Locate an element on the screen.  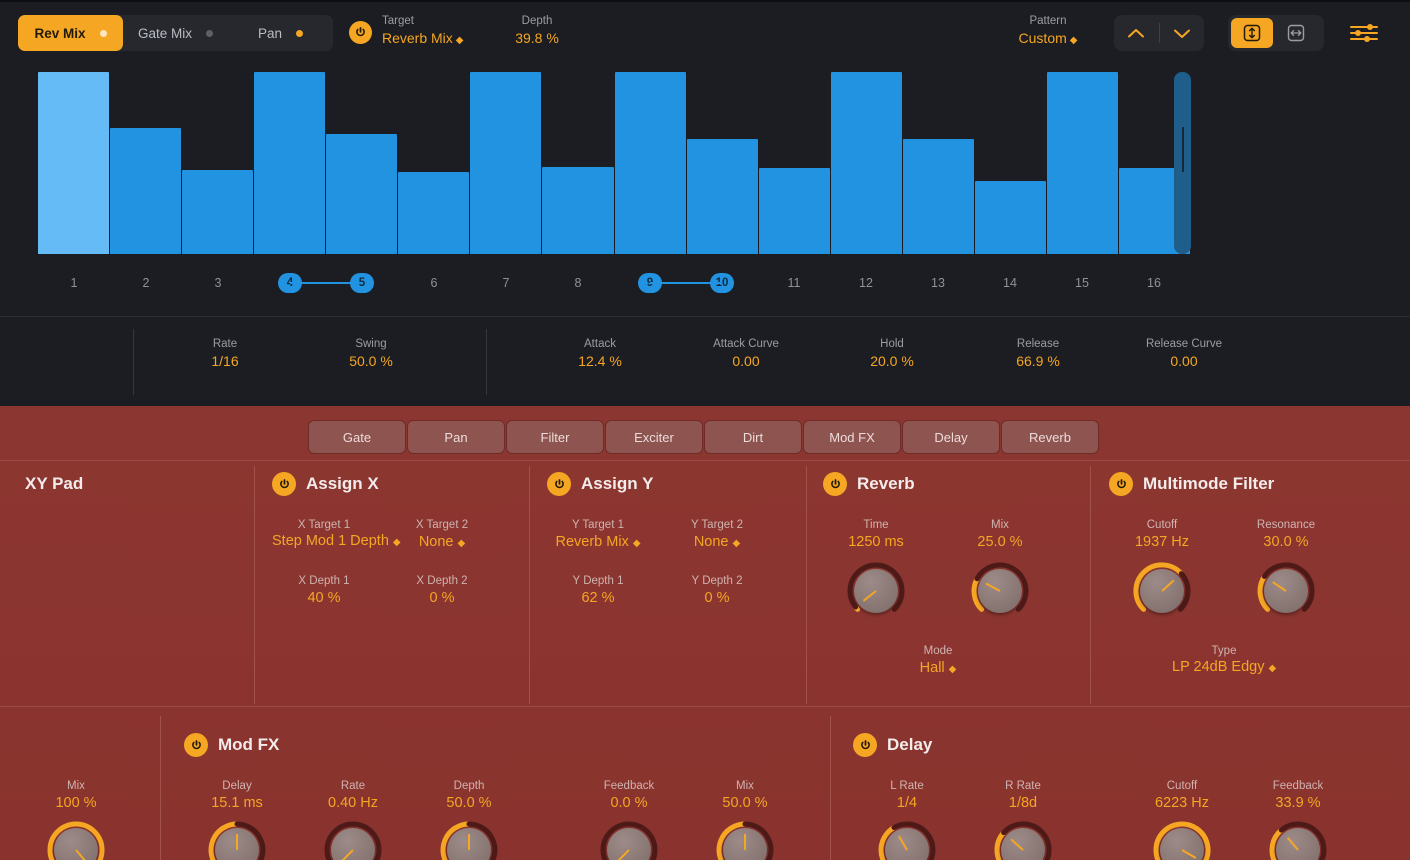
delay-l-rate-value: 1/4 is located at coordinates (907, 803).